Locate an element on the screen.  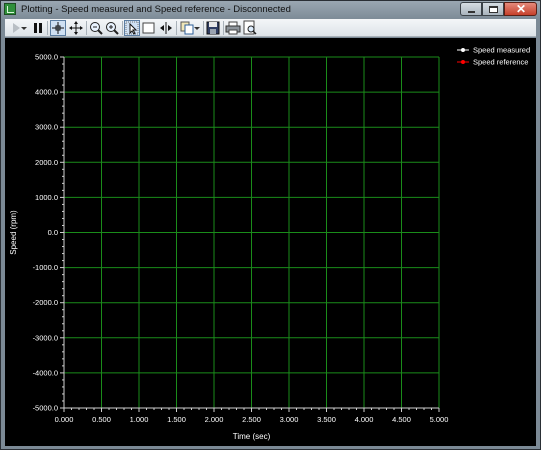
maximize-icon is located at coordinates (493, 9).